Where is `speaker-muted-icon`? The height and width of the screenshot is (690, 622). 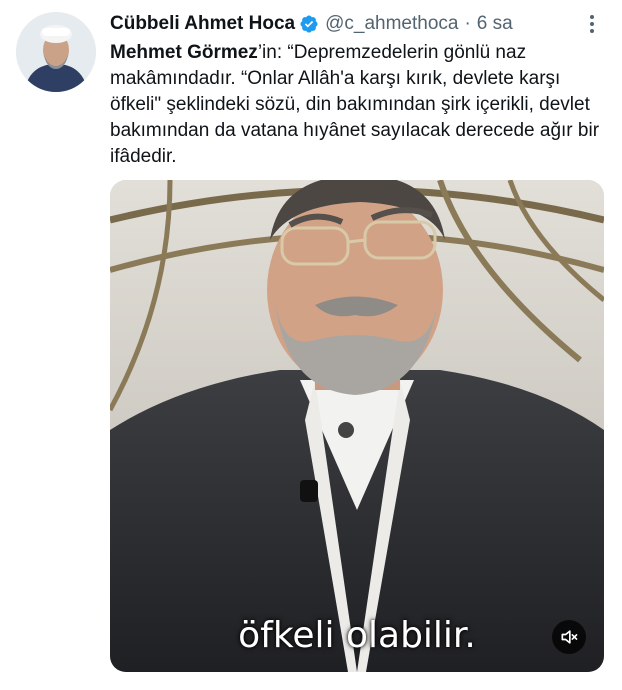 speaker-muted-icon is located at coordinates (569, 637).